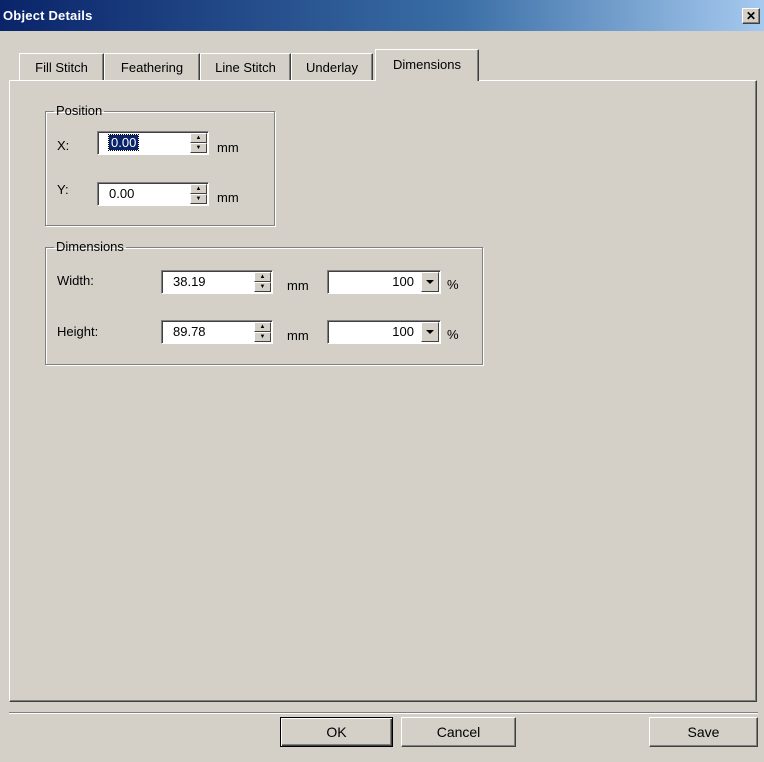 The image size is (764, 762). Describe the element at coordinates (427, 65) in the screenshot. I see `tab-dimensions: Dimensions` at that location.